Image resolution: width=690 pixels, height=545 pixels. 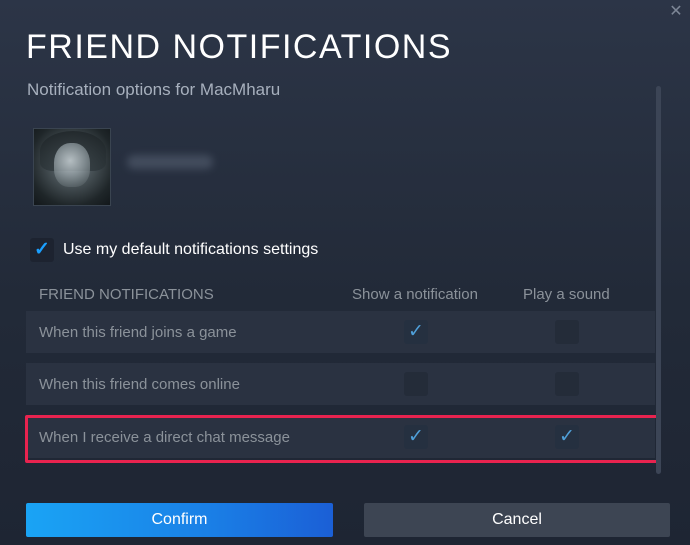 I want to click on play-sound-checkbox: ✓, so click(x=567, y=437).